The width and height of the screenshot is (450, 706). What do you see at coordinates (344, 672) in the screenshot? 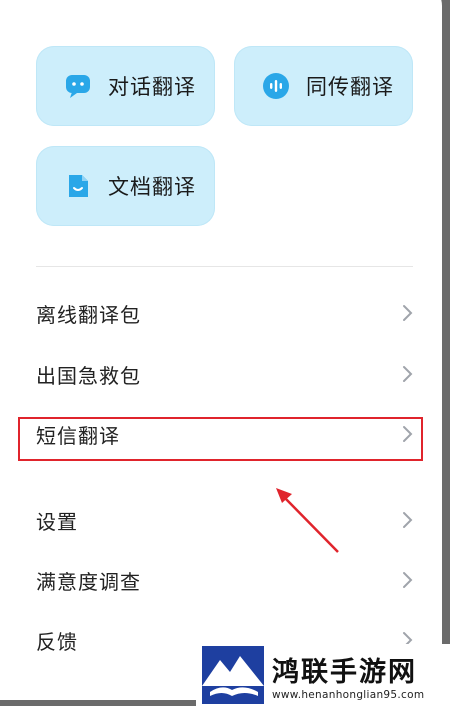
I see `watermark-title: 鸿联手游网` at bounding box center [344, 672].